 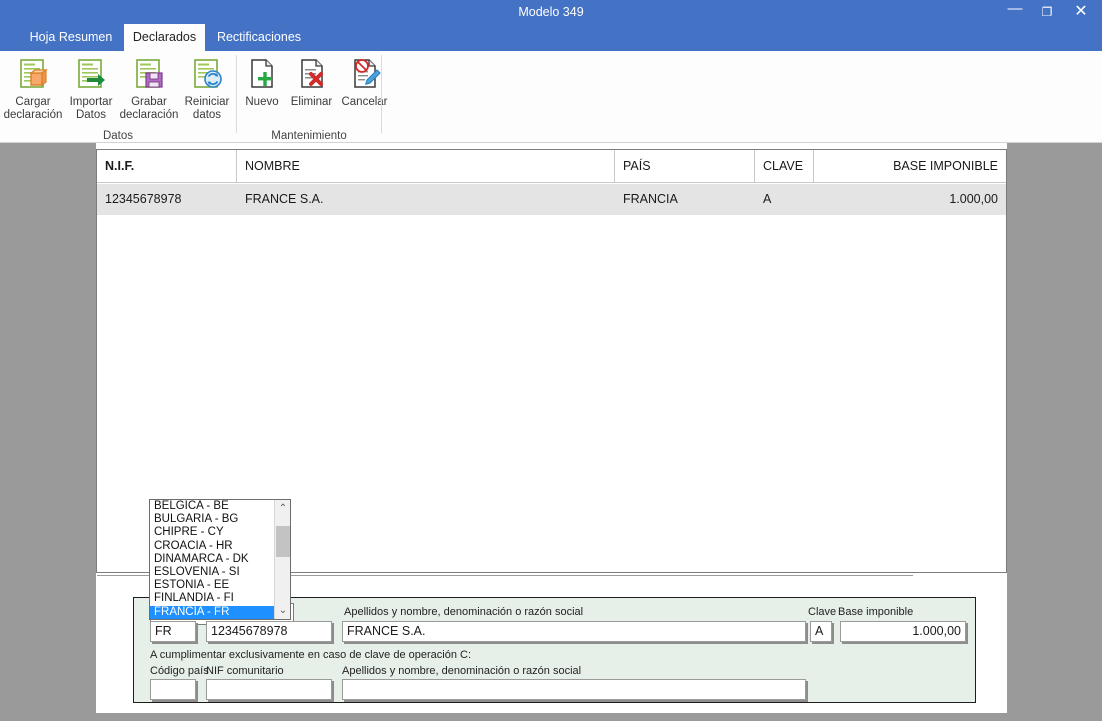 I want to click on cancelar-label: Cancelar, so click(x=364, y=102).